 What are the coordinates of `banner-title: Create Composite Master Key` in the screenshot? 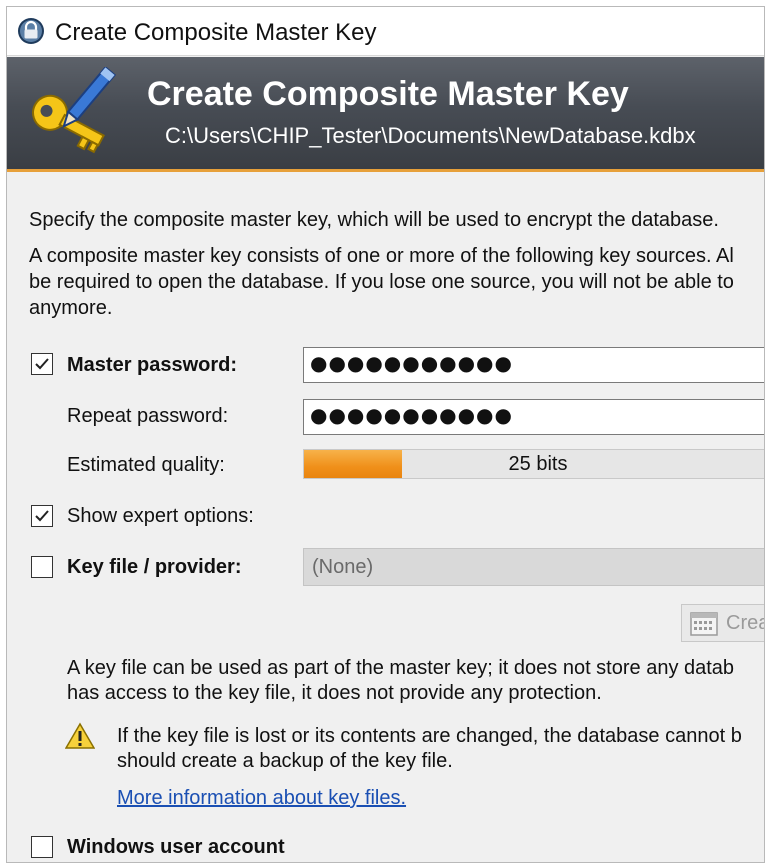 It's located at (388, 94).